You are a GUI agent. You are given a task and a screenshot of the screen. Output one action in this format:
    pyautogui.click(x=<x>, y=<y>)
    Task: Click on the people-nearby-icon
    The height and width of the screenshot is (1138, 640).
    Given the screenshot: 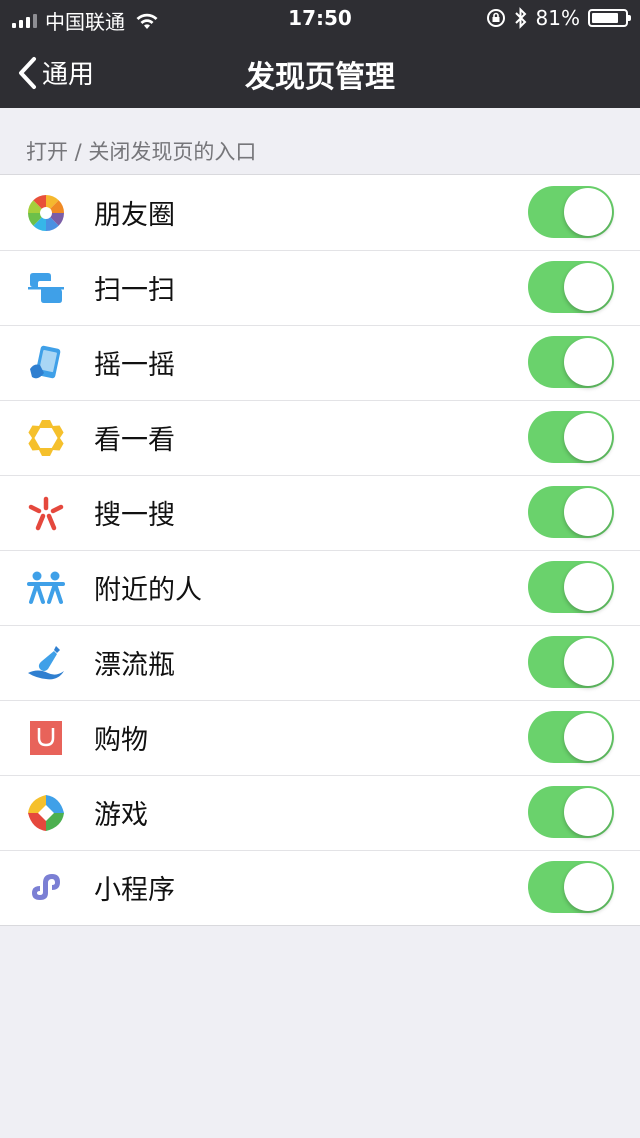 What is the action you would take?
    pyautogui.click(x=46, y=587)
    